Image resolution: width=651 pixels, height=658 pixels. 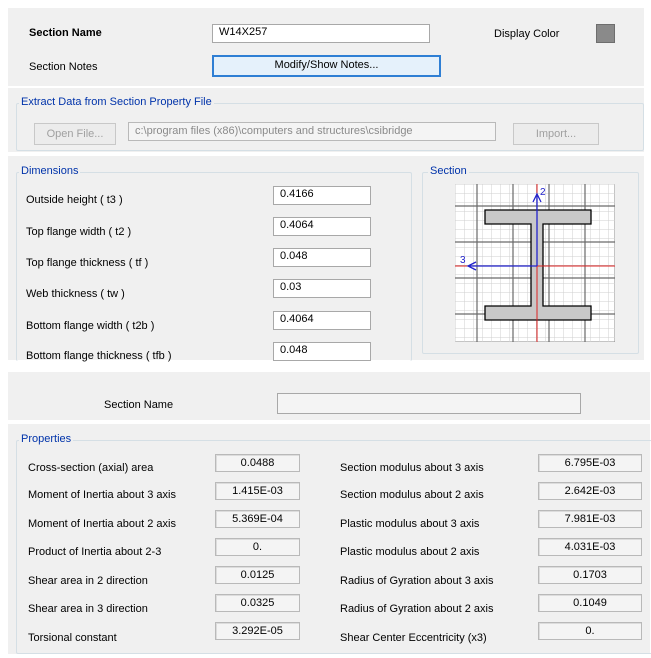 What do you see at coordinates (321, 33) in the screenshot?
I see `section-name-input: W14X257` at bounding box center [321, 33].